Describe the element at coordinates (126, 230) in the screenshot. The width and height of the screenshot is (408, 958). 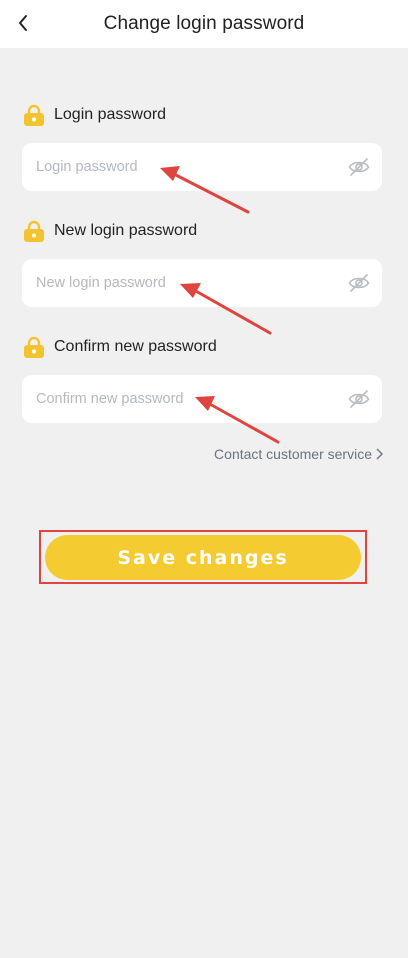
I see `new-password-label: New login password` at that location.